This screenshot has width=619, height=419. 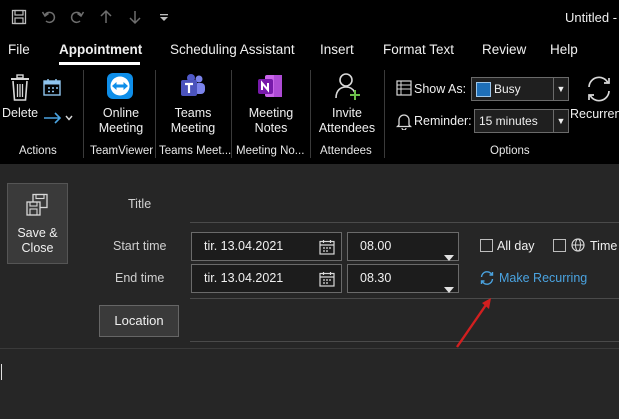 What do you see at coordinates (244, 246) in the screenshot?
I see `start-date-value: tir. 13.04.2021` at bounding box center [244, 246].